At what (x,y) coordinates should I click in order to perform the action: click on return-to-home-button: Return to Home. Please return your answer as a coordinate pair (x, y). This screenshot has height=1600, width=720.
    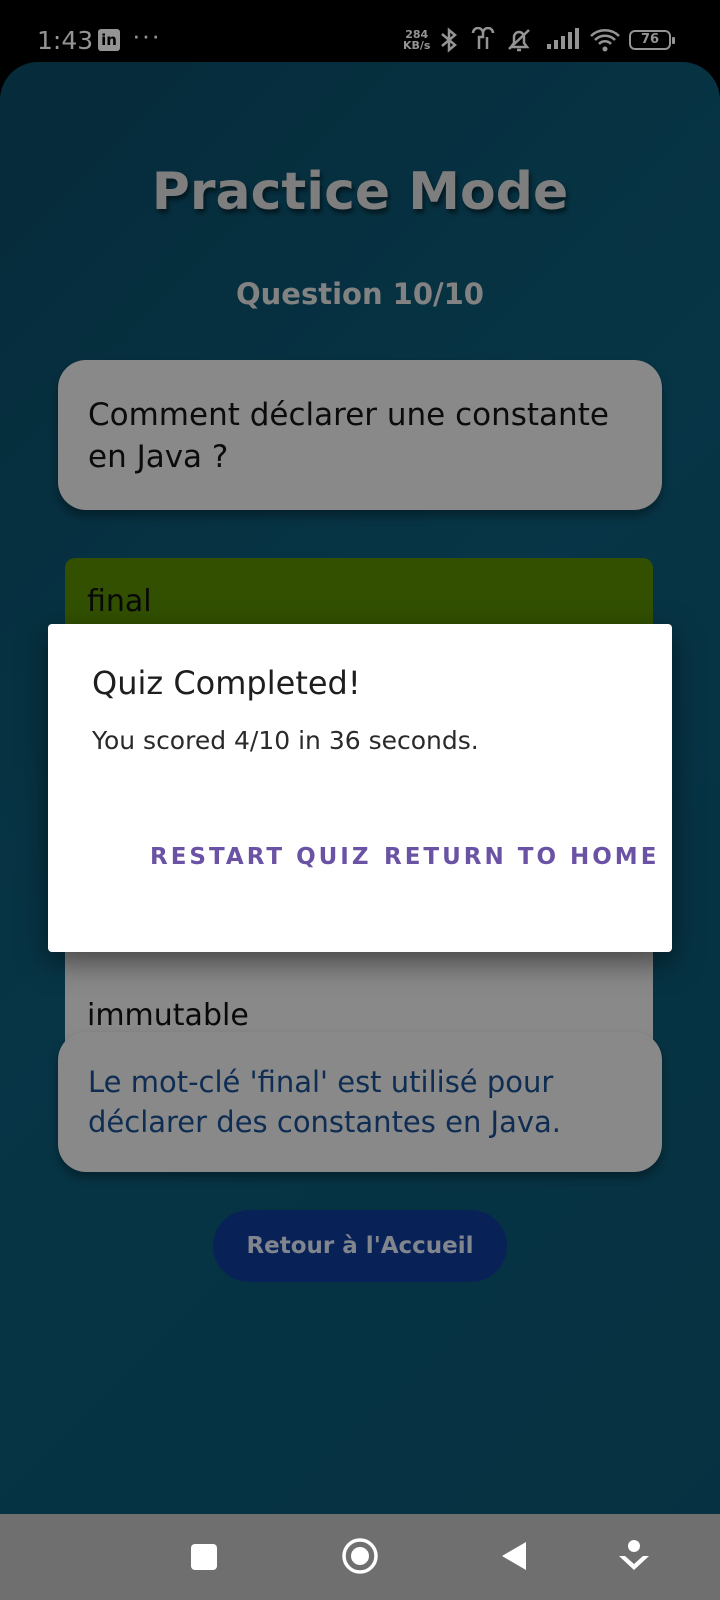
    Looking at the image, I should click on (521, 857).